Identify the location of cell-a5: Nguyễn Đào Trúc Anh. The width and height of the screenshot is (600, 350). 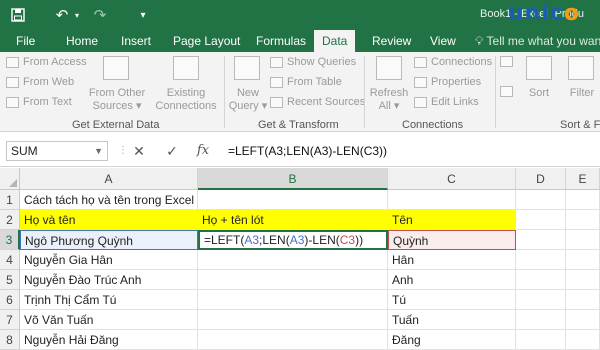
(109, 280).